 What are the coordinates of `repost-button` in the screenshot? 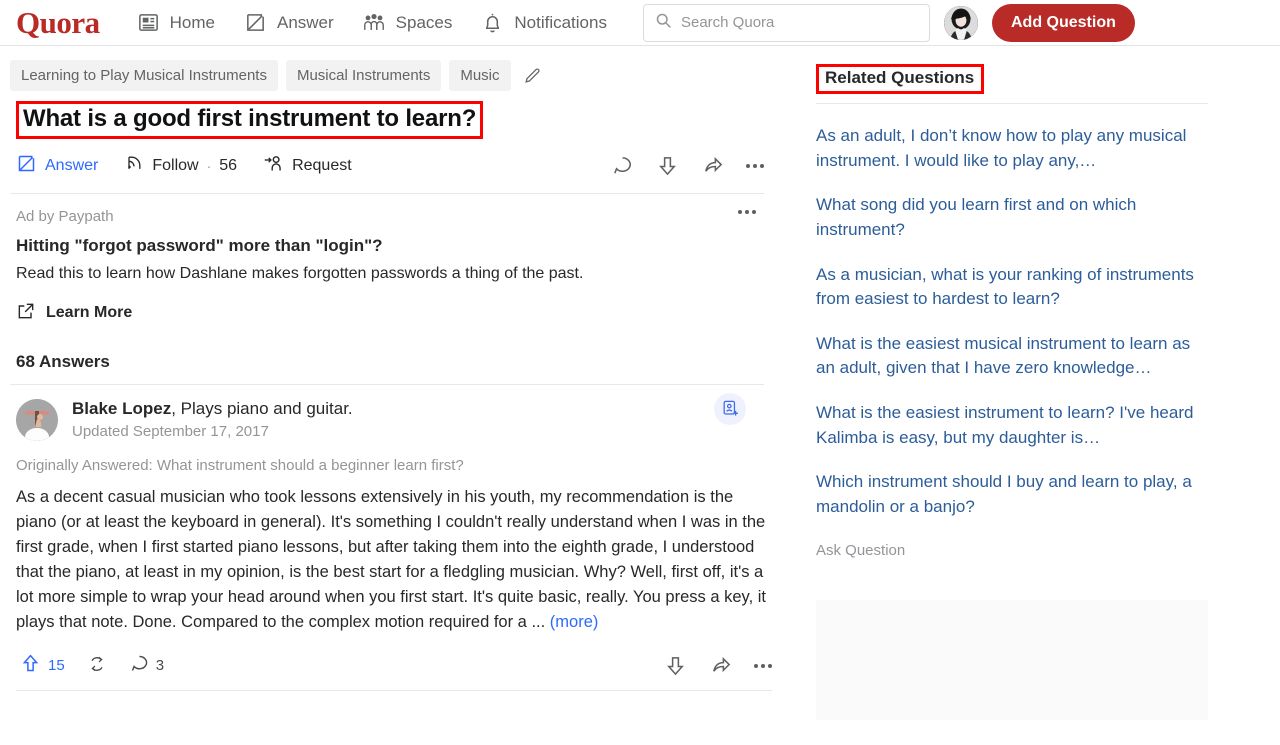 It's located at (97, 666).